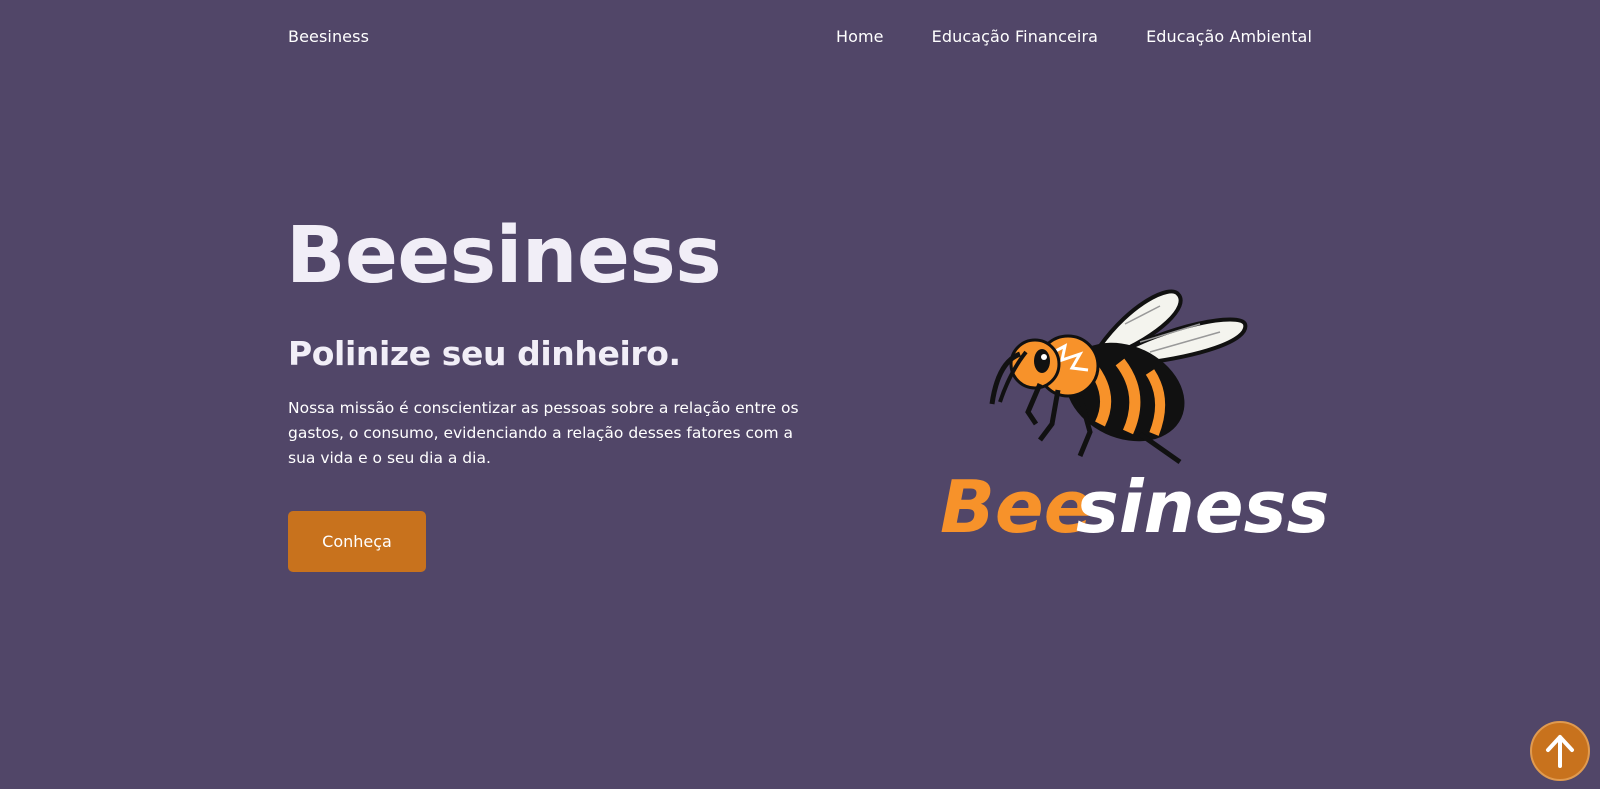  Describe the element at coordinates (1016, 507) in the screenshot. I see `wordmark-bee: Bee` at that location.